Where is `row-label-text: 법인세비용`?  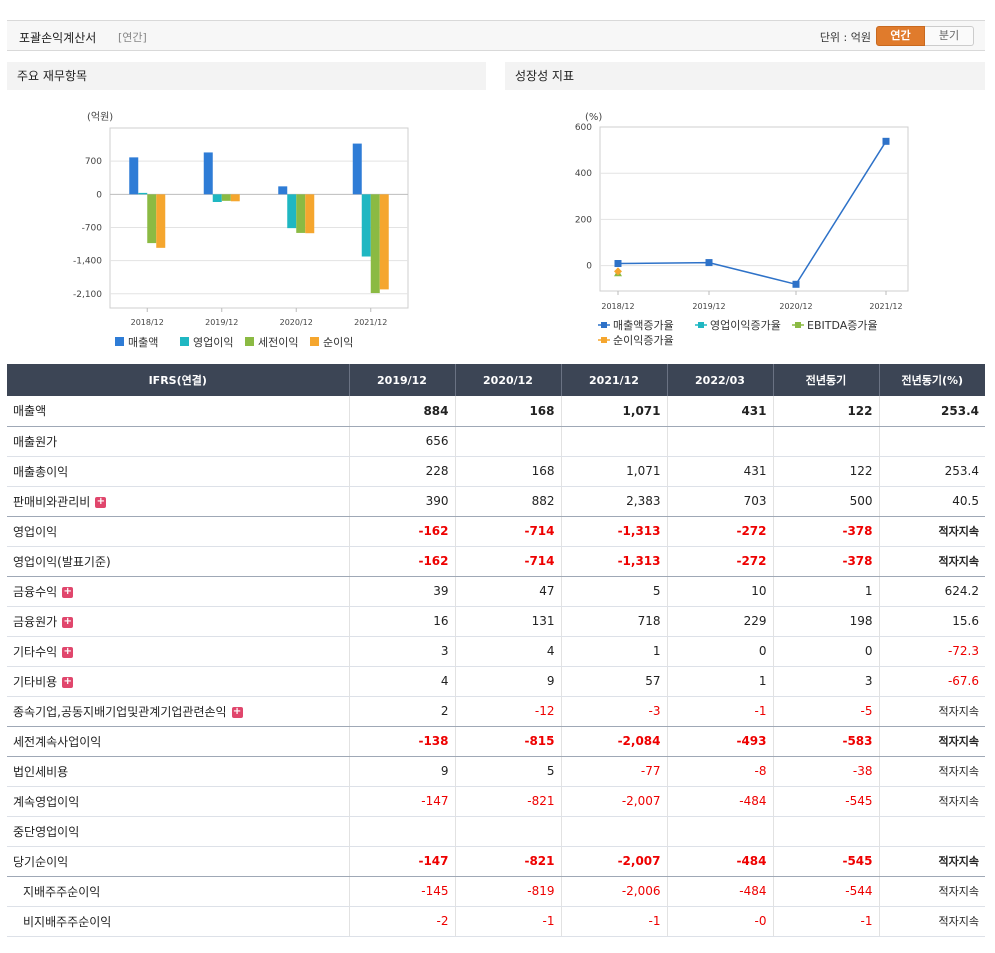
row-label-text: 법인세비용 is located at coordinates (41, 771).